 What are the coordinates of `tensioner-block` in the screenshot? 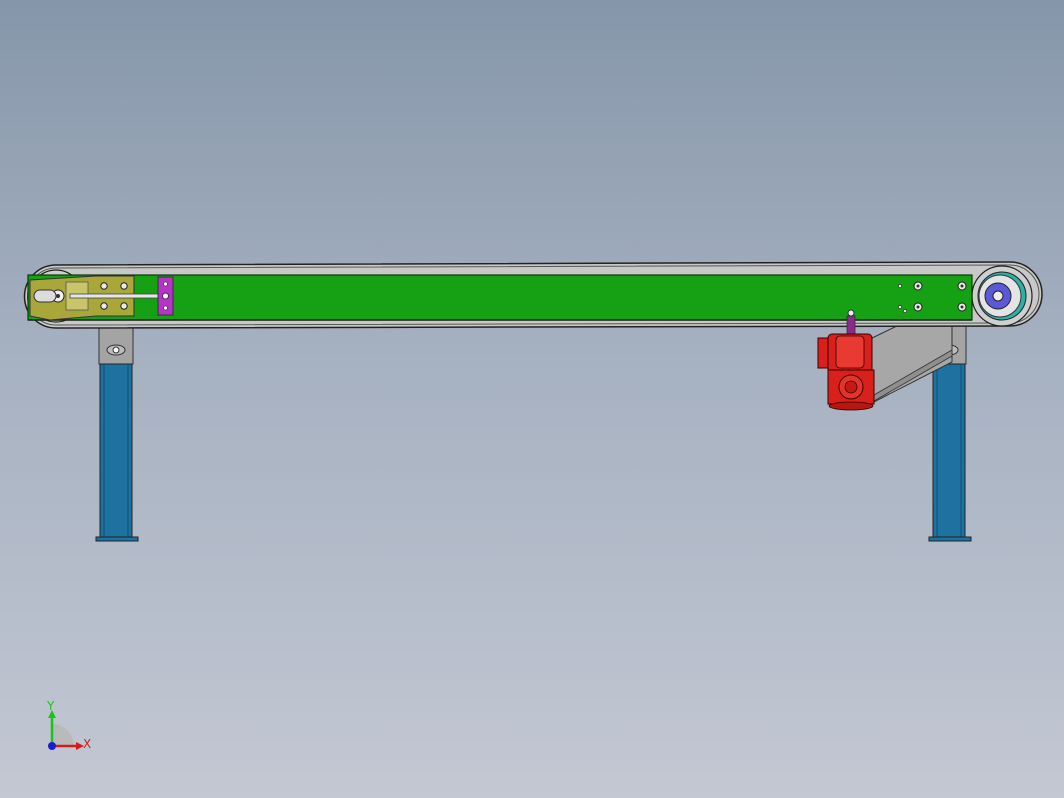 It's located at (165, 296).